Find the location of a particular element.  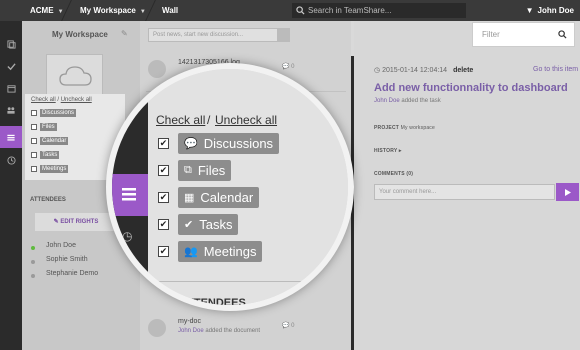

nav-files is located at coordinates (11, 44).